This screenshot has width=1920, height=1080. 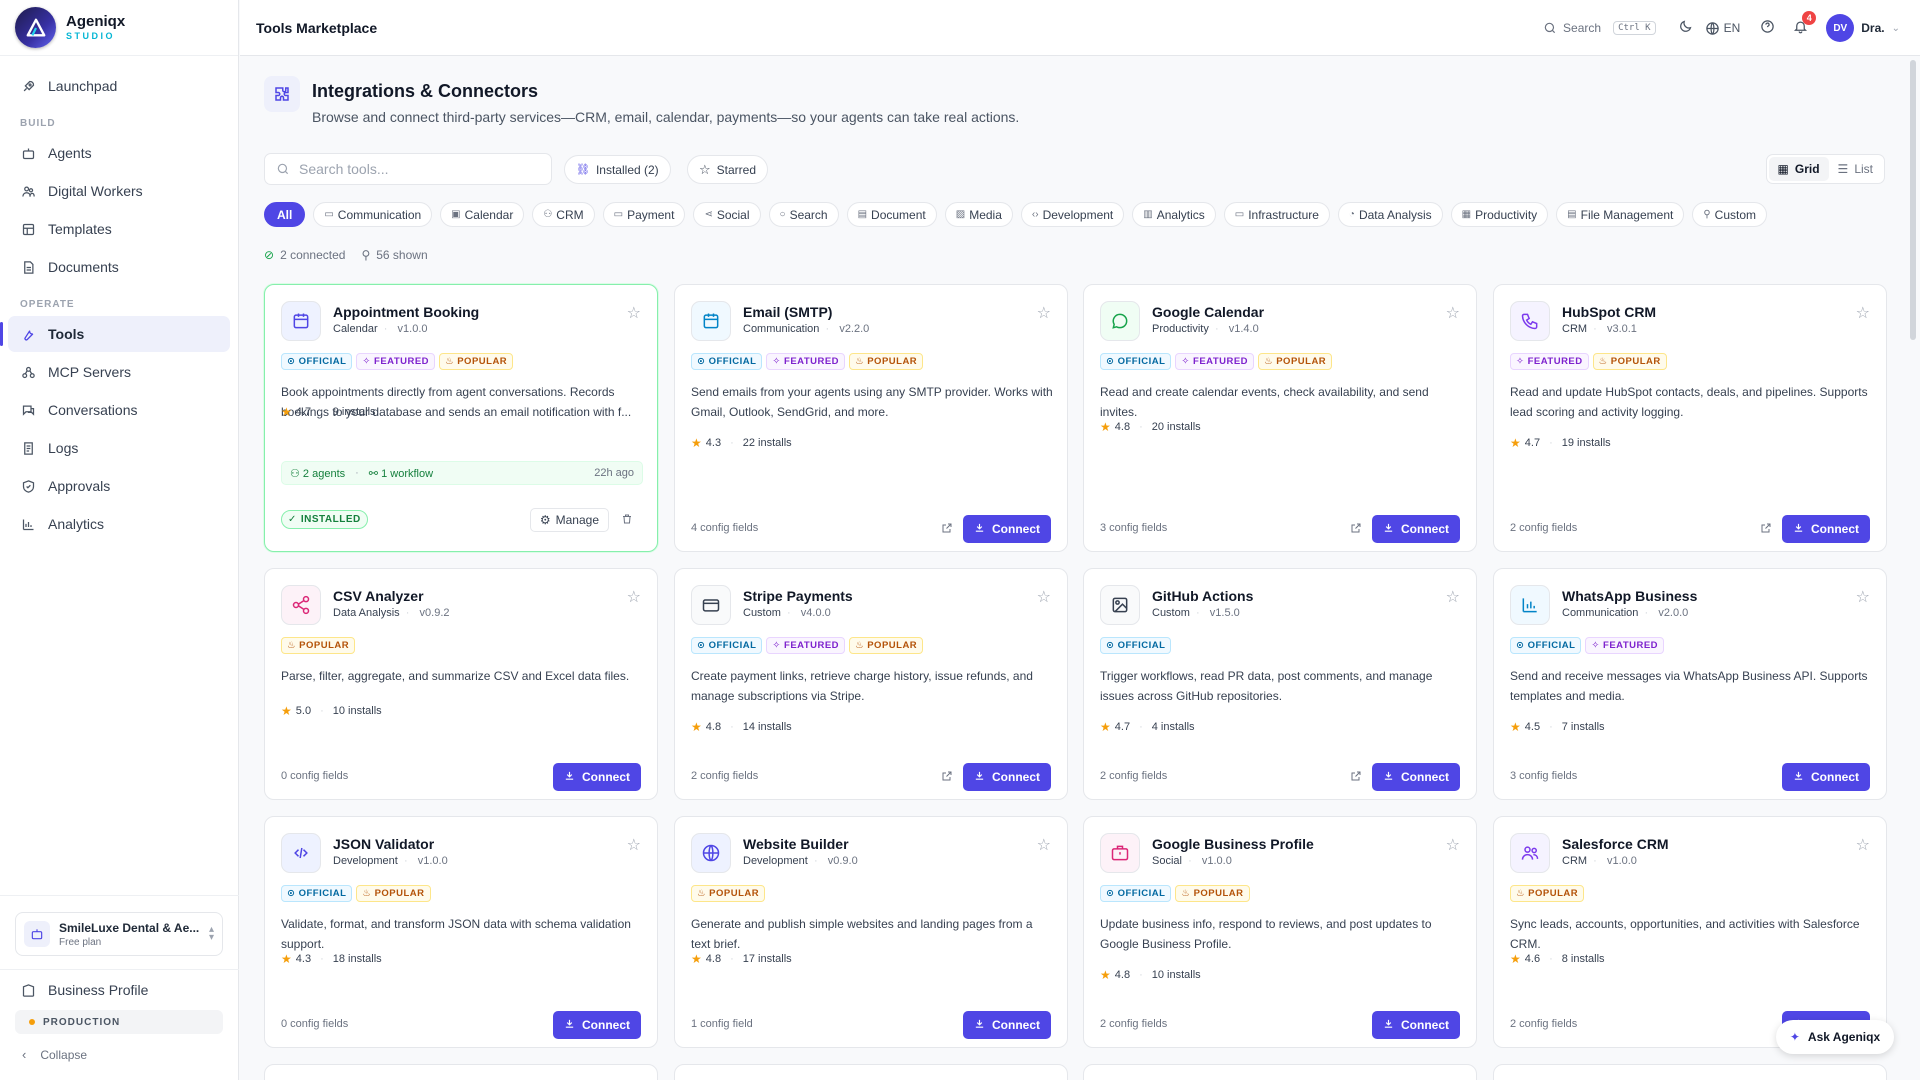 What do you see at coordinates (119, 372) in the screenshot?
I see `sidebar-item-mcp-servers: MCP Servers` at bounding box center [119, 372].